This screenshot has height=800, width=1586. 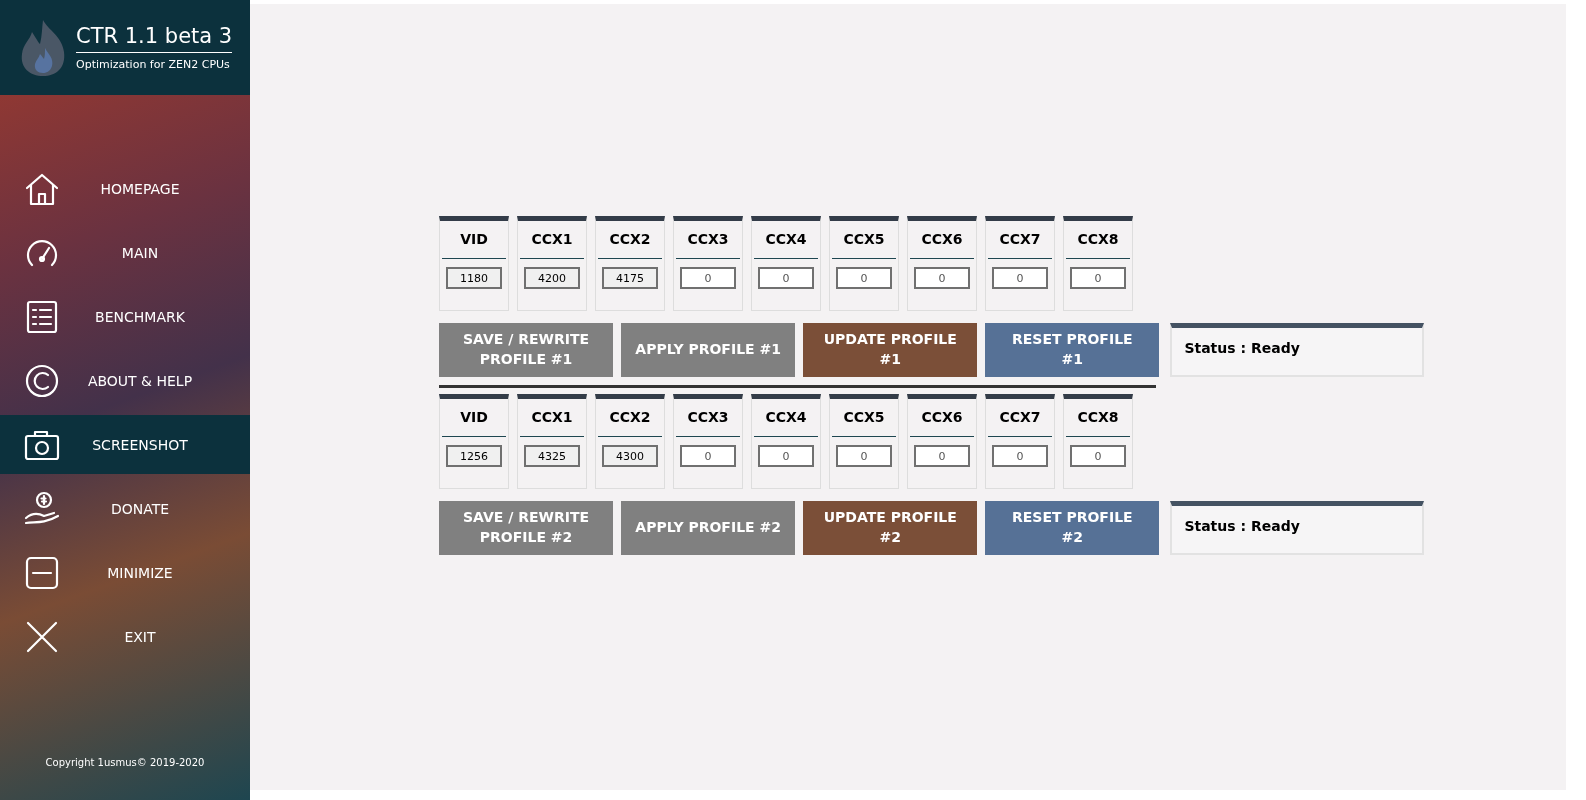 What do you see at coordinates (890, 350) in the screenshot?
I see `profile-button: UPDATE PROFILE #1` at bounding box center [890, 350].